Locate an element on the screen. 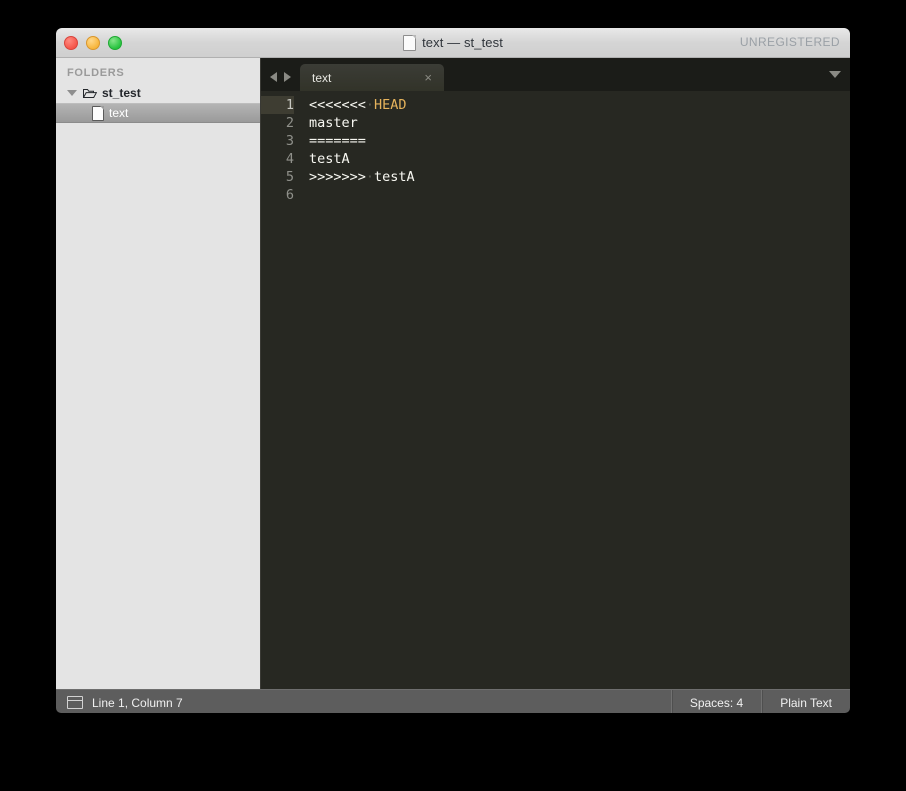 The image size is (906, 791). status-bar: Line 1, Column 7 Spaces: 4 Plain Text is located at coordinates (453, 701).